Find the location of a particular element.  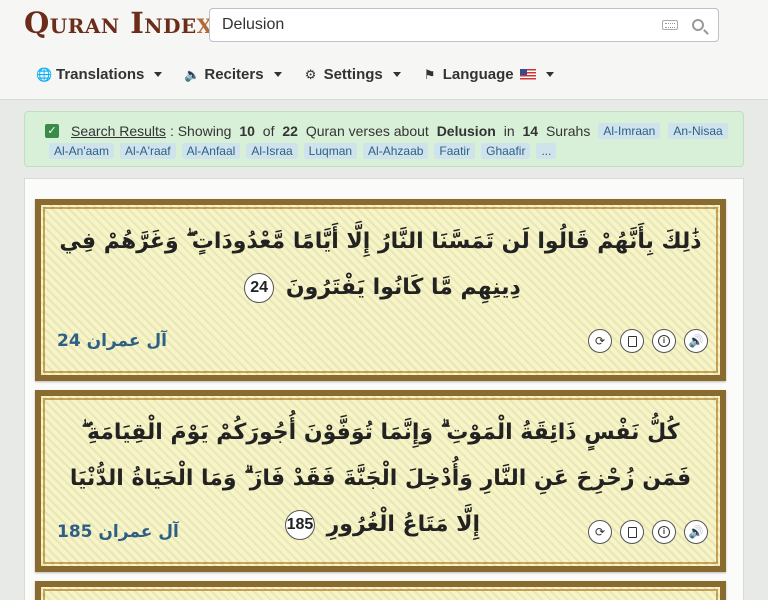

nav-reciters: 🔈 Reciters is located at coordinates (233, 74).